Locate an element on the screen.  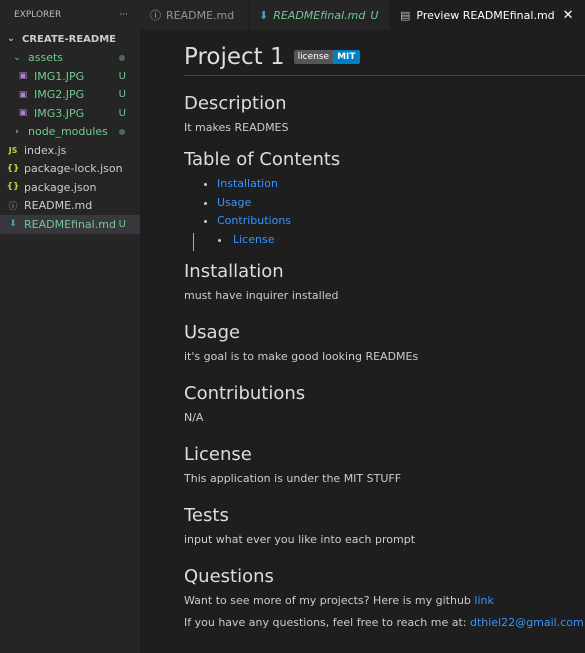
toc-link-installation: Installation is located at coordinates (401, 186).